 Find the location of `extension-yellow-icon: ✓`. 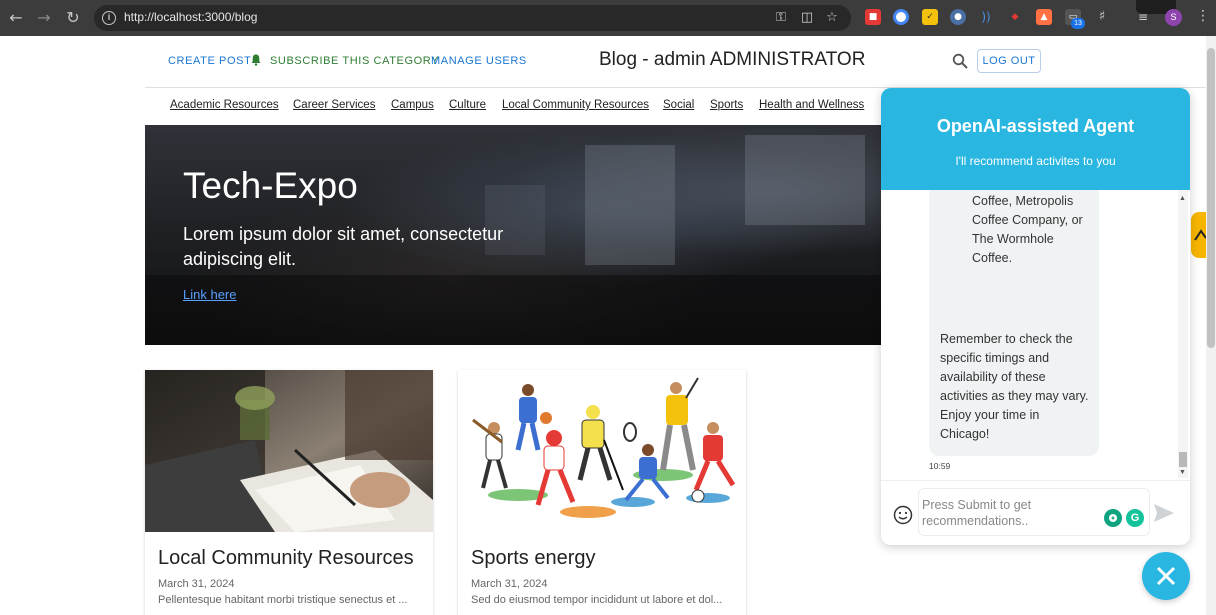

extension-yellow-icon: ✓ is located at coordinates (930, 17).